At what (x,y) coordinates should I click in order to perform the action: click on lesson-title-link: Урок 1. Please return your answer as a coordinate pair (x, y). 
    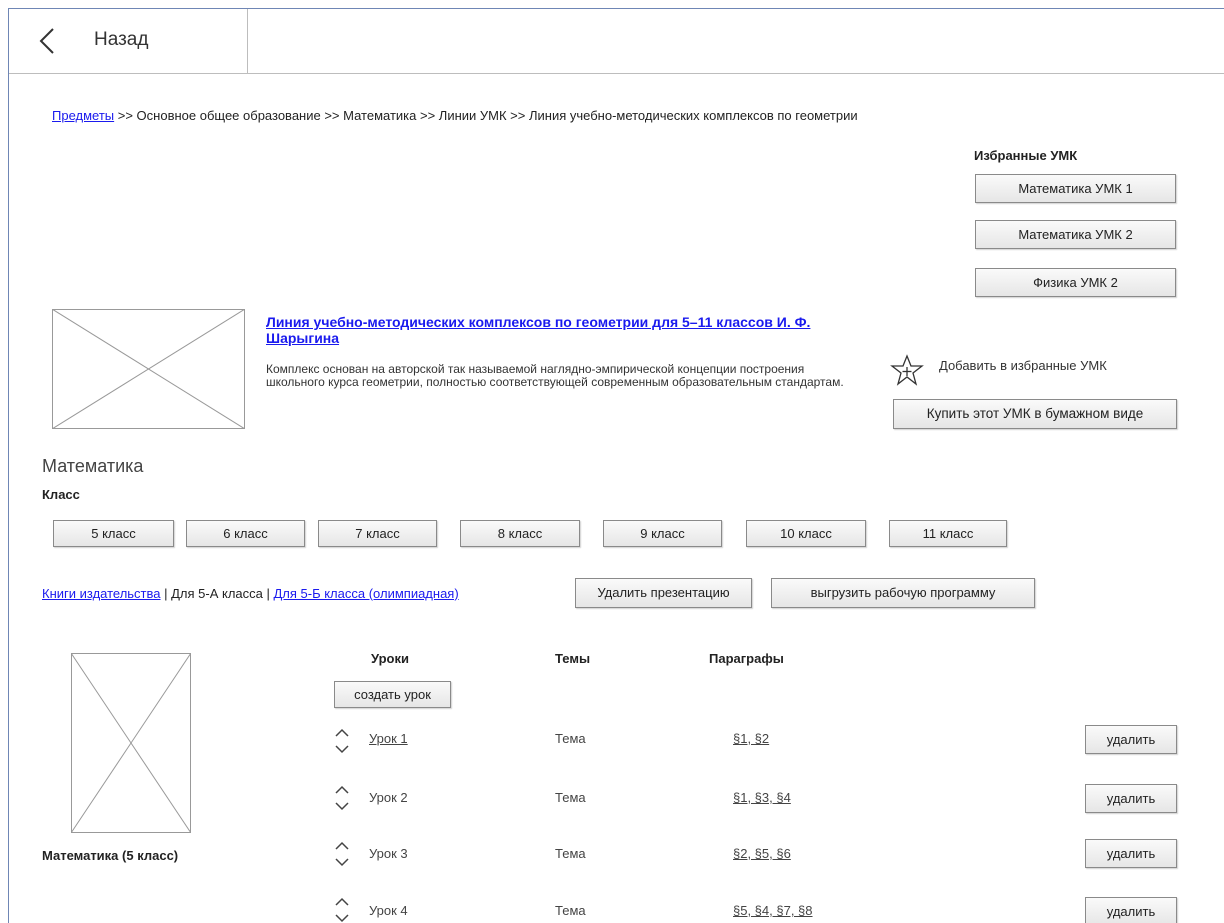
    Looking at the image, I should click on (388, 738).